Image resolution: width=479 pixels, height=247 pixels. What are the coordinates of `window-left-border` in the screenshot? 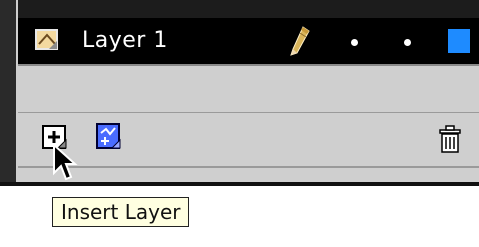 It's located at (9, 92).